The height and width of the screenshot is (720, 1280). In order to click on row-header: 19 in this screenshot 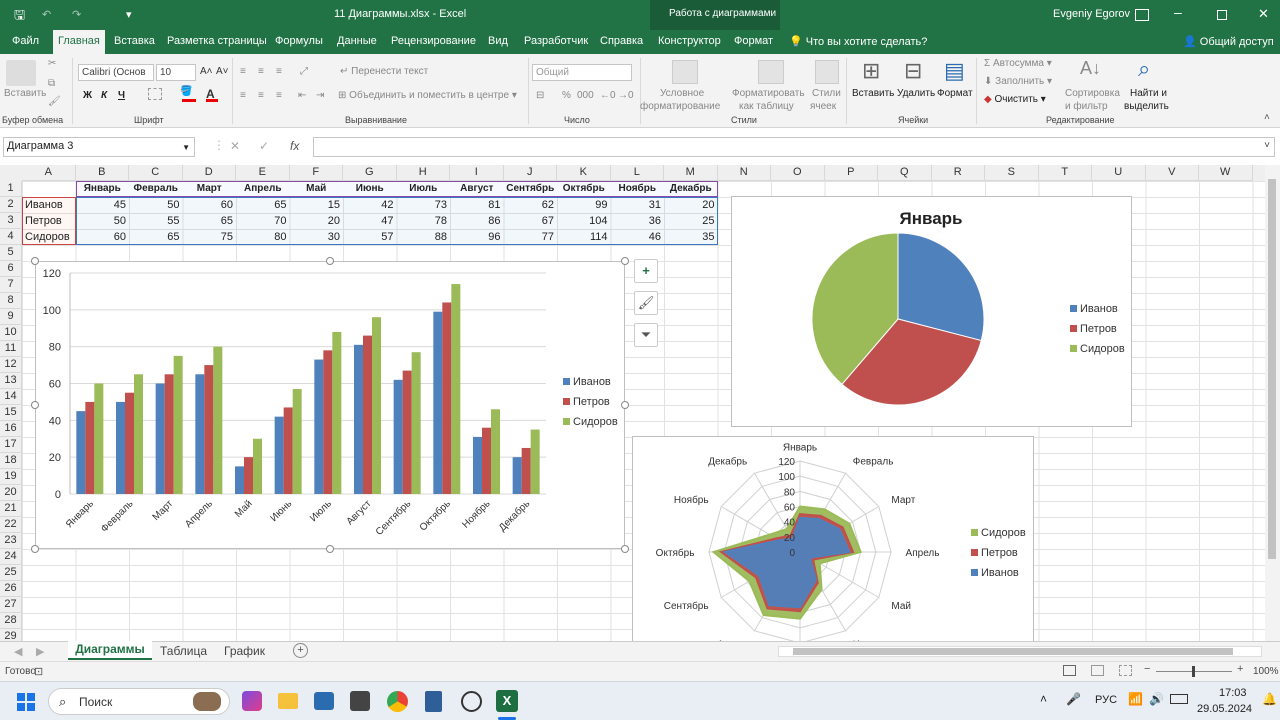, I will do `click(11, 477)`.